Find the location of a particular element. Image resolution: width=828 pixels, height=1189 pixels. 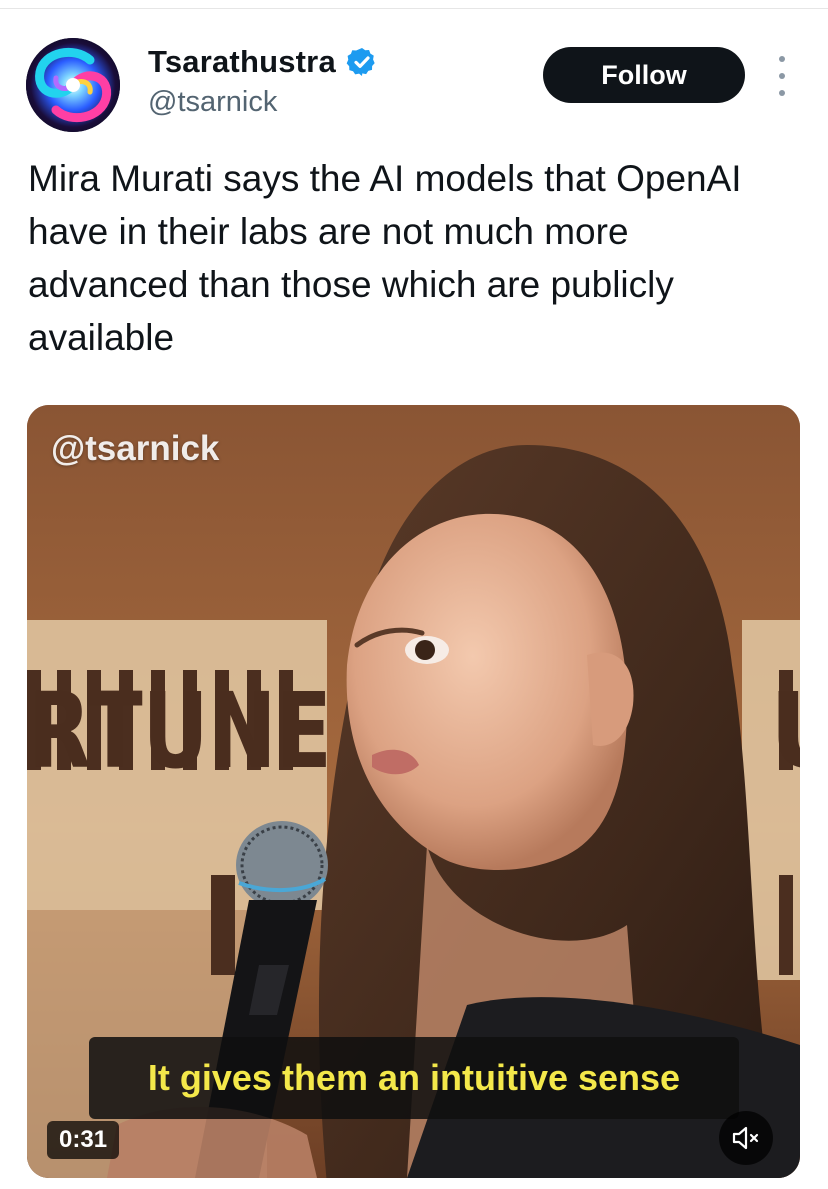

video-watermark: @tsarnick is located at coordinates (135, 448).